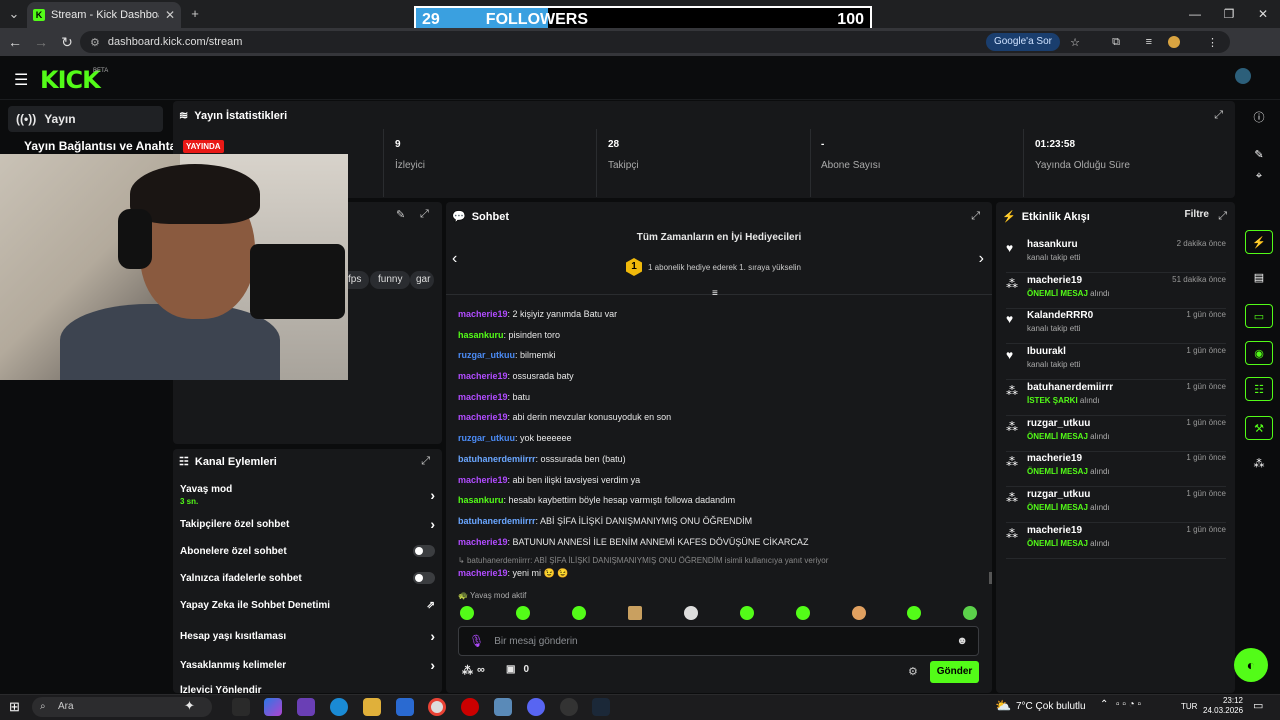 The width and height of the screenshot is (1280, 720). Describe the element at coordinates (1116, 255) in the screenshot. I see `activity-item: ♥ hasankuru 2 dakika önce kanalı takip etti` at that location.